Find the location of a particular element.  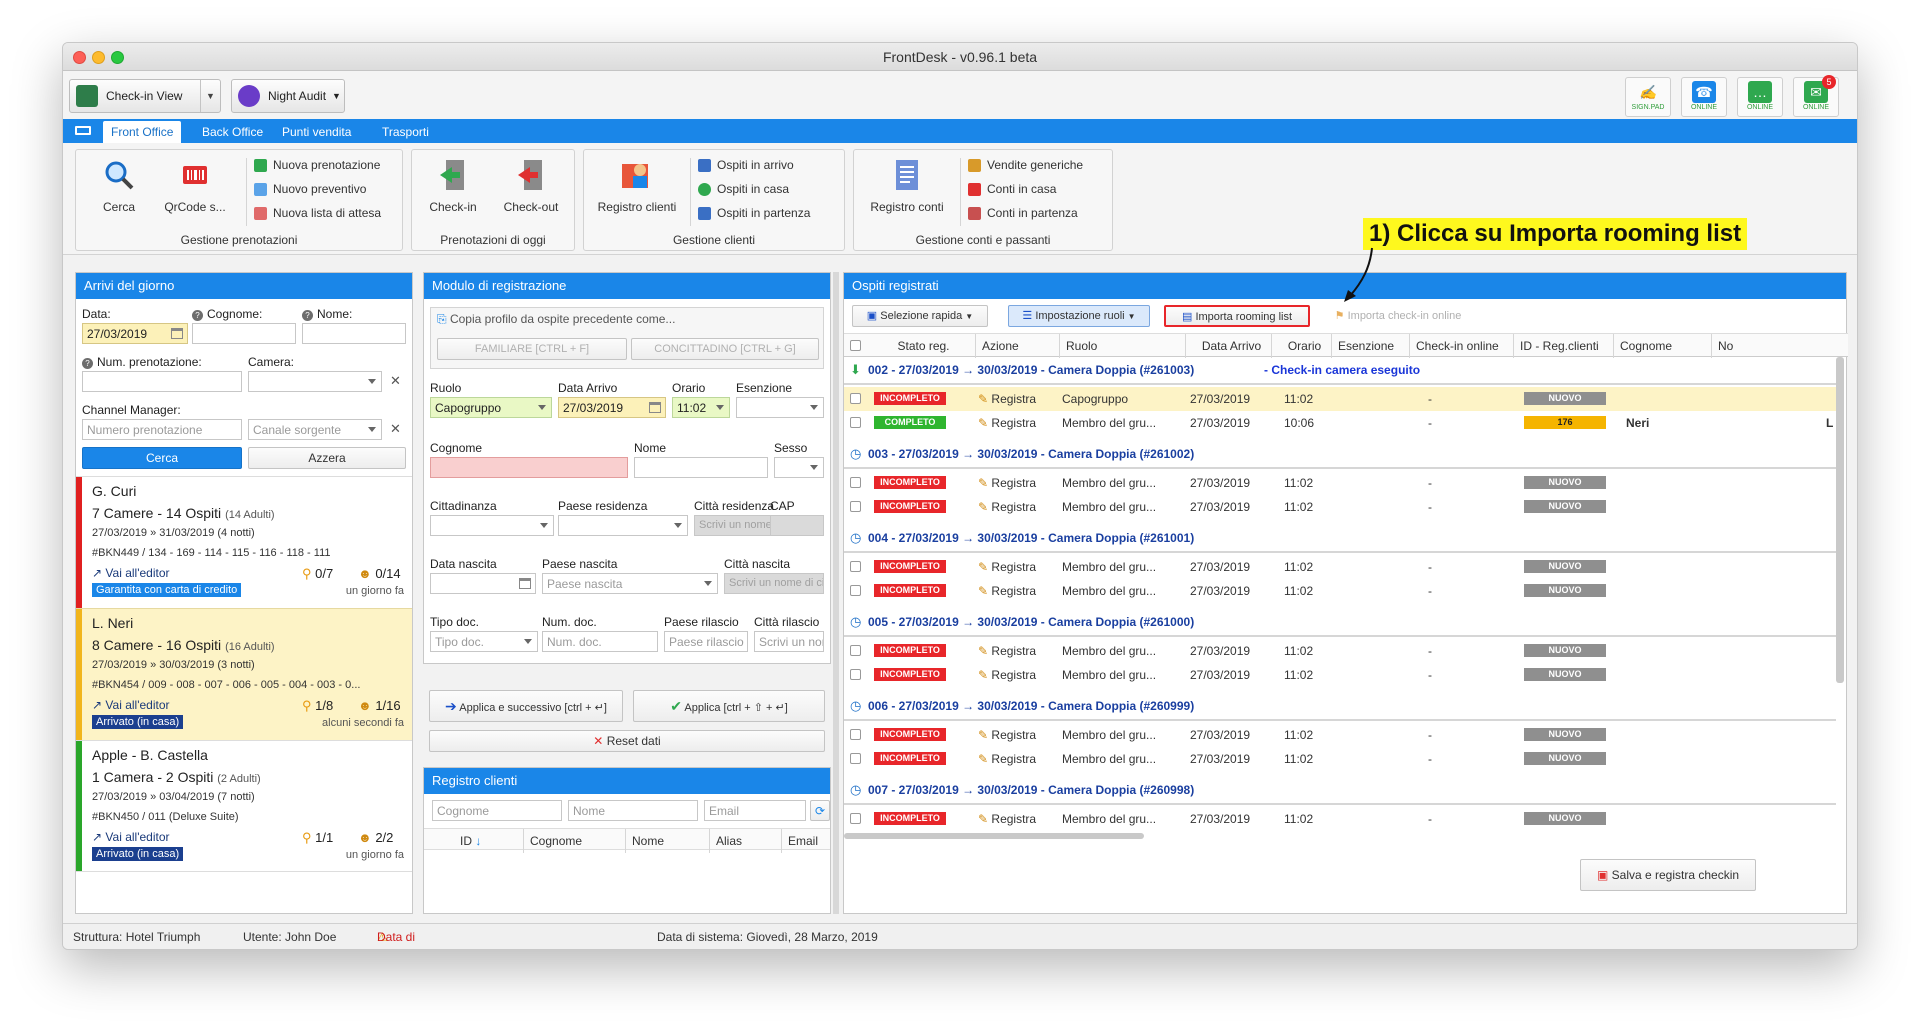

selezione-rapida-button: ▣ Selezione rapida ▼ is located at coordinates (920, 316).